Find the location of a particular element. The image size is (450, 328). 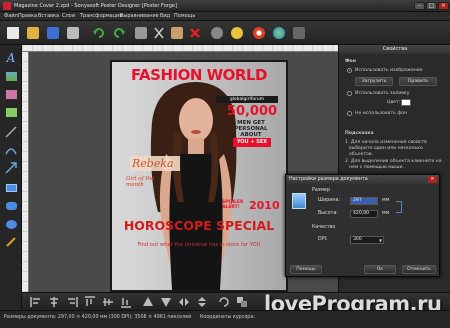

dialog-close-icon: × is located at coordinates (432, 179).